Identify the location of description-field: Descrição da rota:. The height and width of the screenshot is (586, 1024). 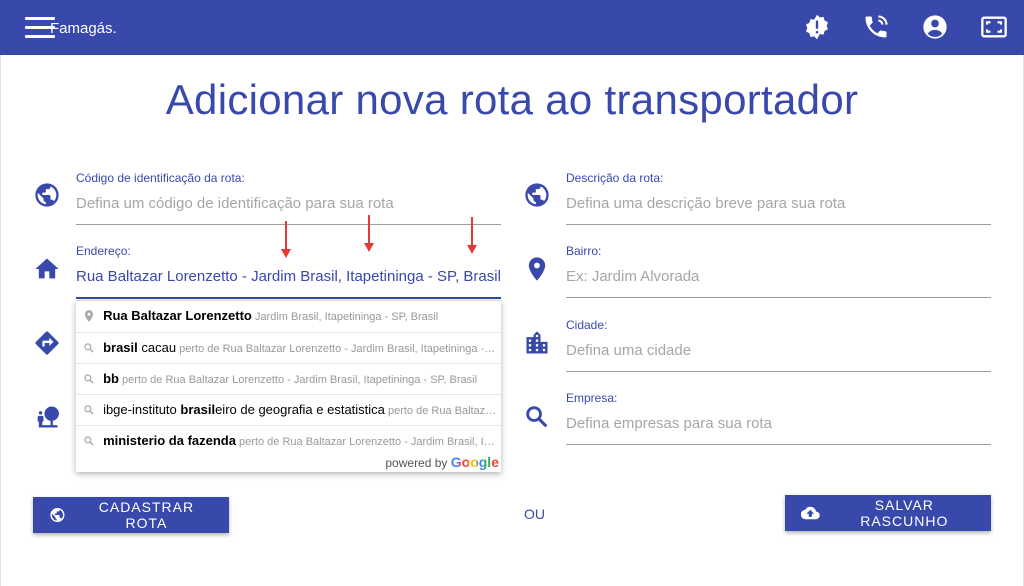
(778, 198).